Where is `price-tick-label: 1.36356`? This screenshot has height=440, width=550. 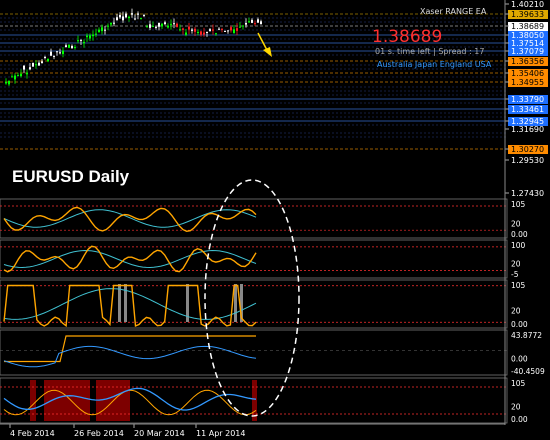 price-tick-label: 1.36356 is located at coordinates (527, 61).